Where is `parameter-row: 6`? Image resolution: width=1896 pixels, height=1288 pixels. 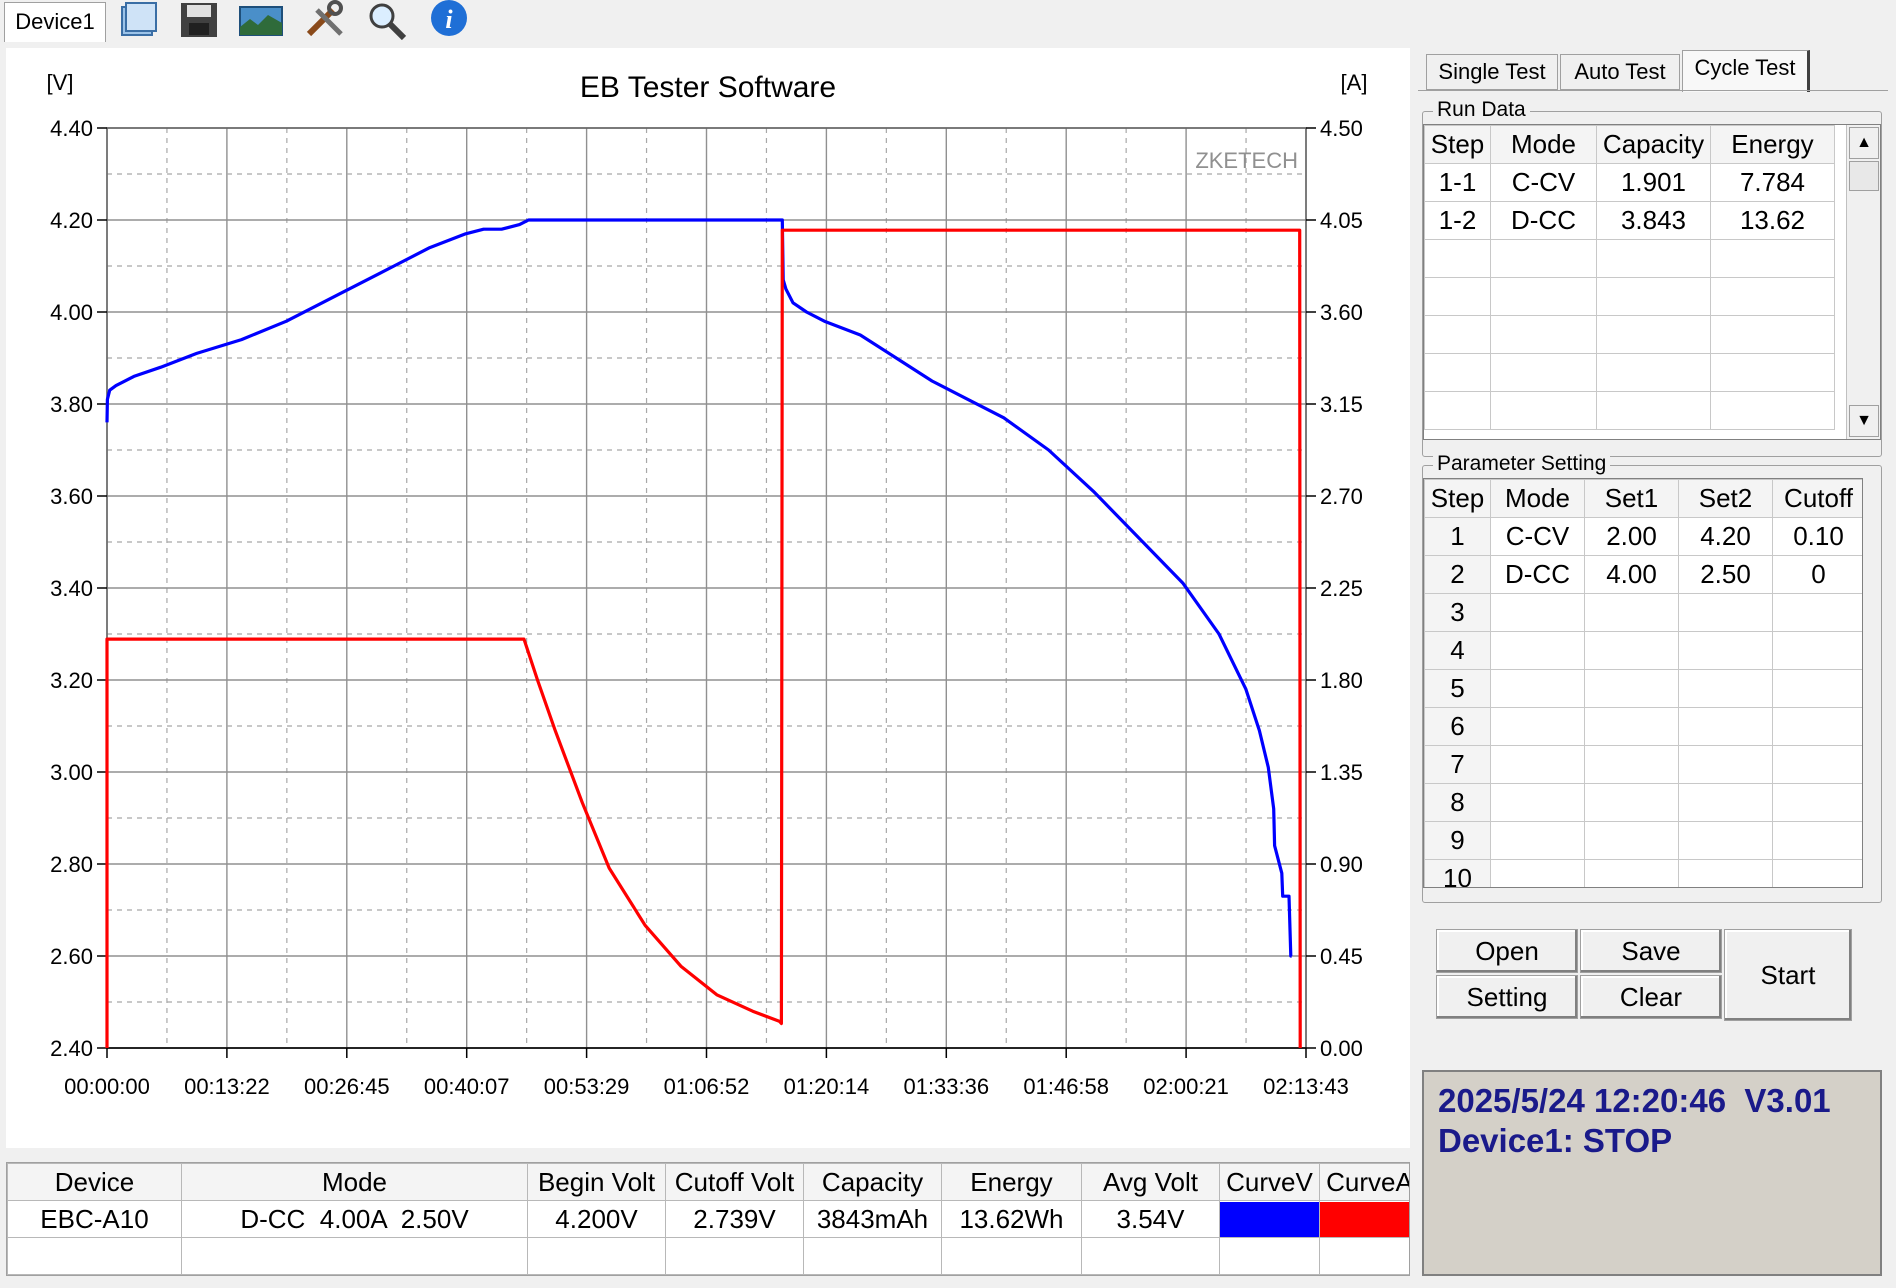
parameter-row: 6 is located at coordinates (1643, 726).